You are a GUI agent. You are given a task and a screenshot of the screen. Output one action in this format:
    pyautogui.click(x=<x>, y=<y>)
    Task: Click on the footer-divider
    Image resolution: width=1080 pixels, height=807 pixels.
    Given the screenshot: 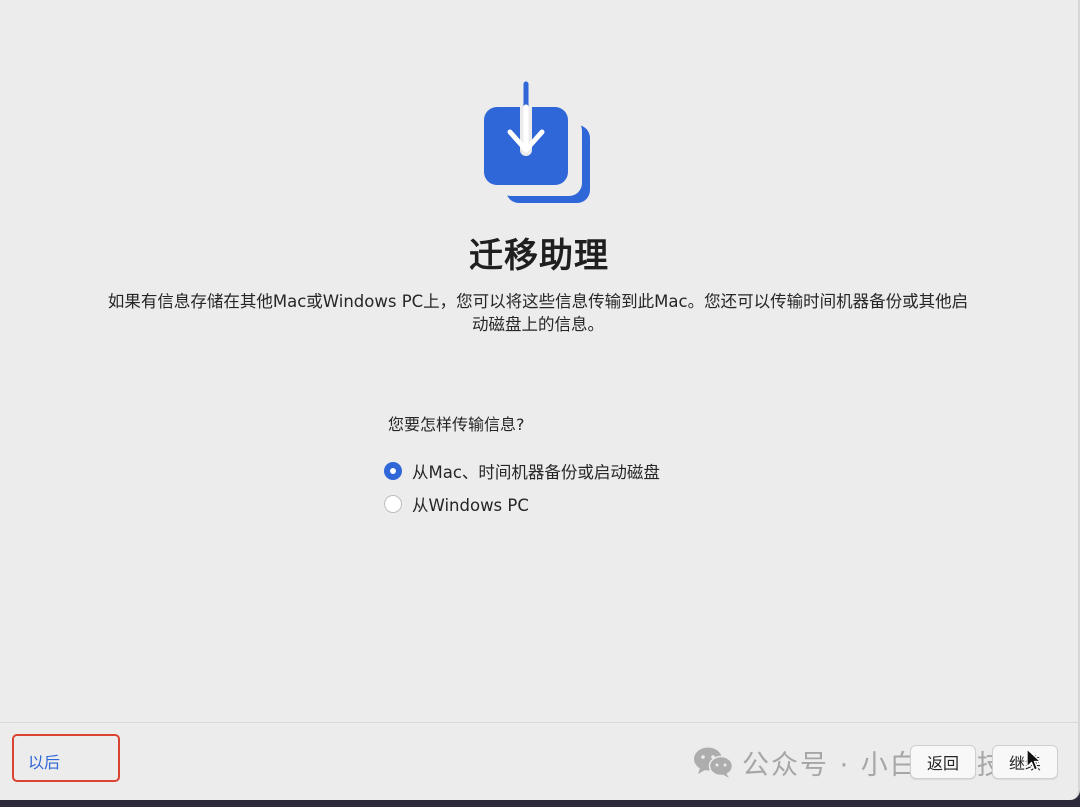 What is the action you would take?
    pyautogui.click(x=539, y=722)
    